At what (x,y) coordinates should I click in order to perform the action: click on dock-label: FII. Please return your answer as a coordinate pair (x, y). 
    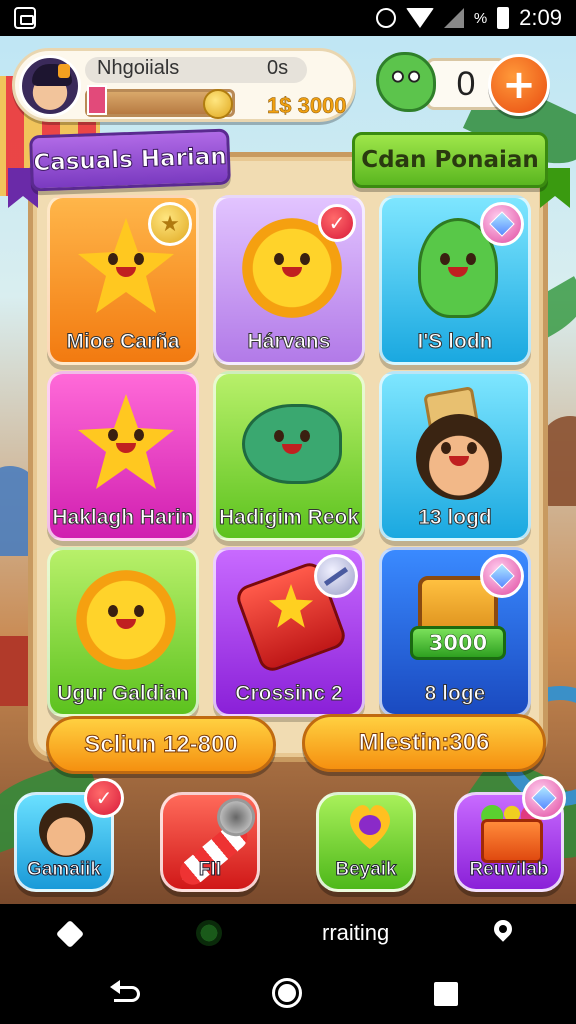
    Looking at the image, I should click on (210, 870).